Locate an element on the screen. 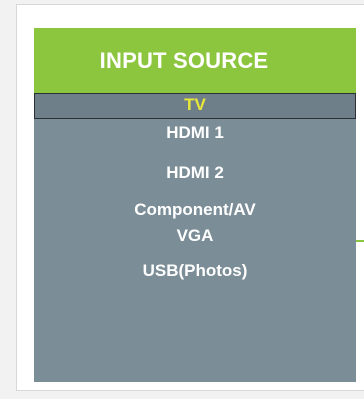 The height and width of the screenshot is (399, 364). menu-item-hdmi-2: HDMI 2 is located at coordinates (195, 173).